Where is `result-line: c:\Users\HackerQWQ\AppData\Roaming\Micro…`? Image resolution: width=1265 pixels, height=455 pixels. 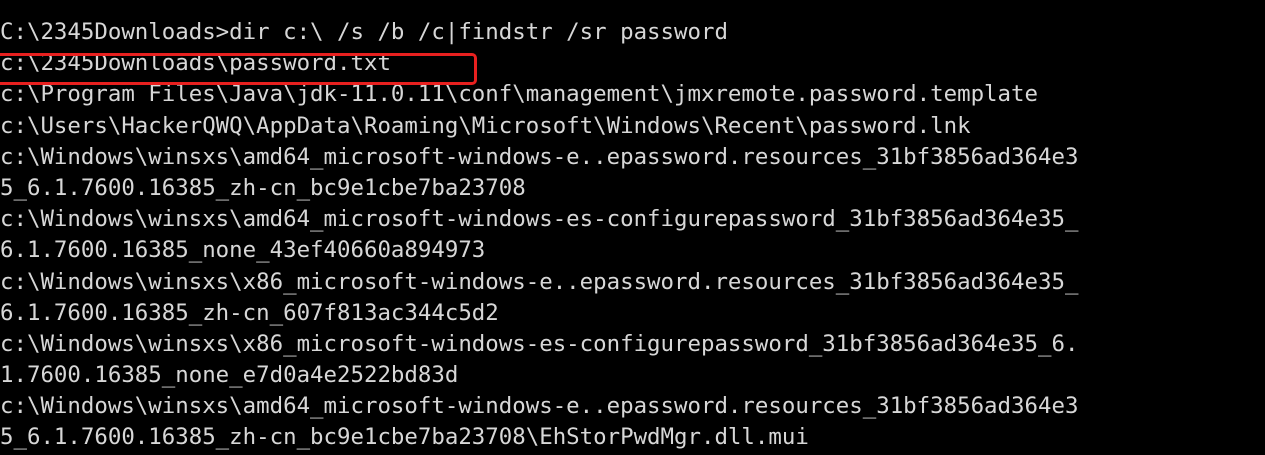
result-line: c:\Users\HackerQWQ\AppData\Roaming\Micro… is located at coordinates (485, 125).